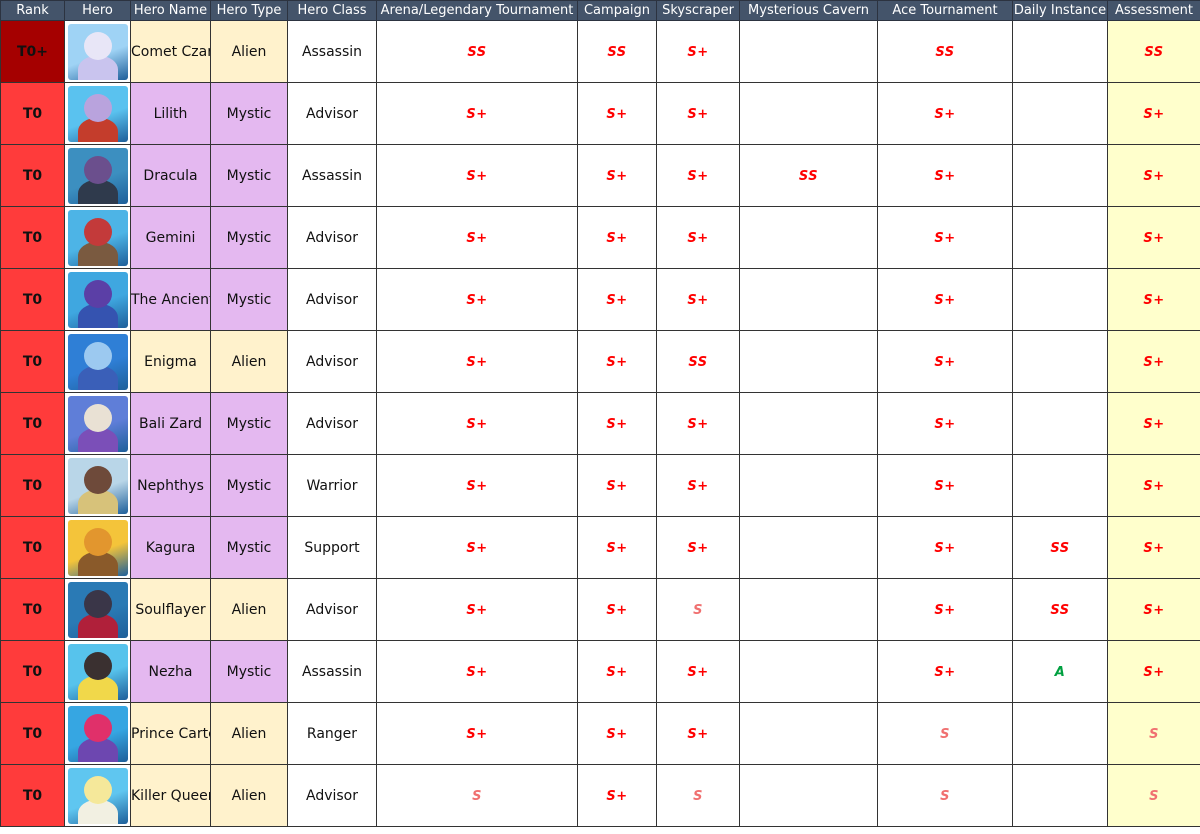 This screenshot has width=1200, height=834. I want to click on header-arena: Arena/Legendary Tournament, so click(477, 10).